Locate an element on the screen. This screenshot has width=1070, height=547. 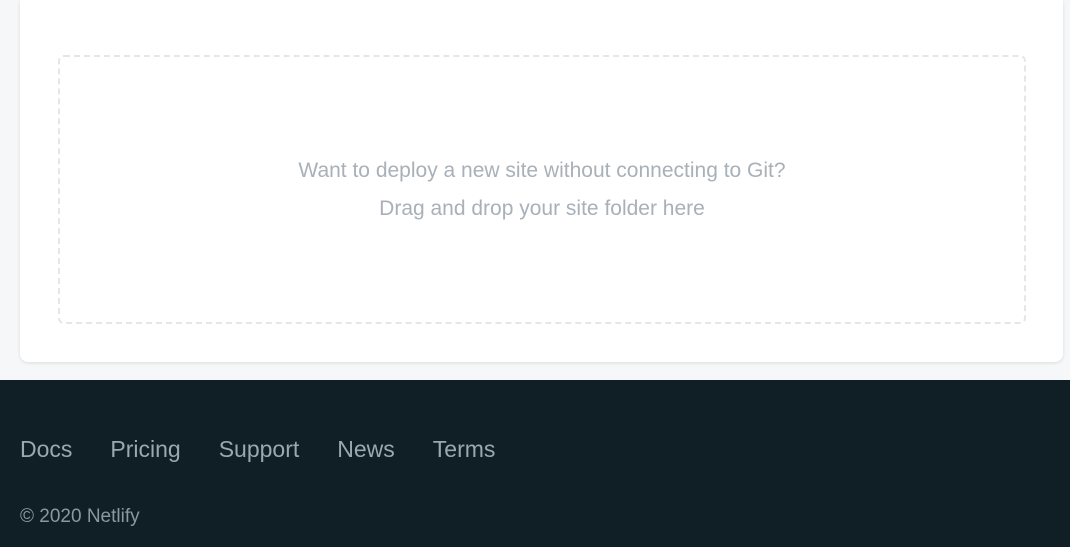
footer-link-terms: Terms is located at coordinates (464, 449).